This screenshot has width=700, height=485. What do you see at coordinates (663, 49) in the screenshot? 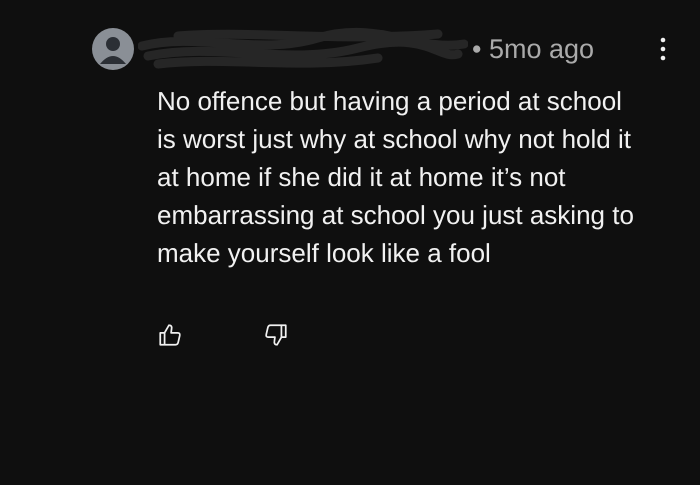
I see `more-menu-icon` at bounding box center [663, 49].